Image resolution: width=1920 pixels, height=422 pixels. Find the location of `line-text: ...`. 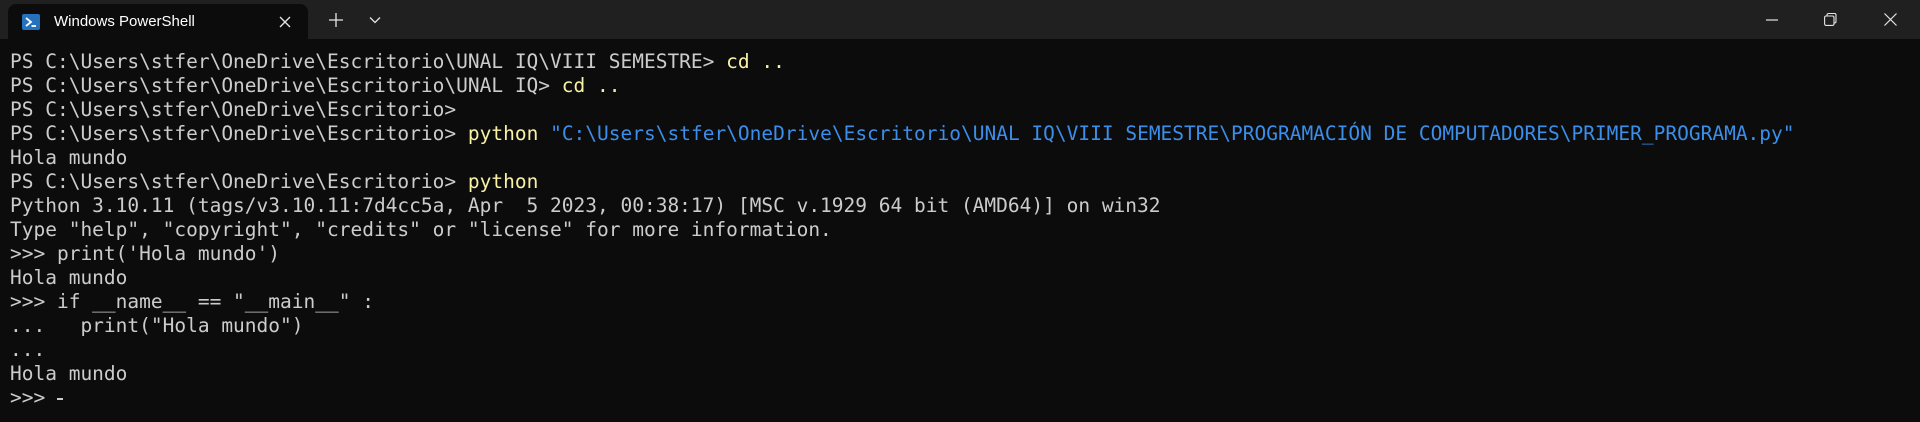

line-text: ... is located at coordinates (28, 349).